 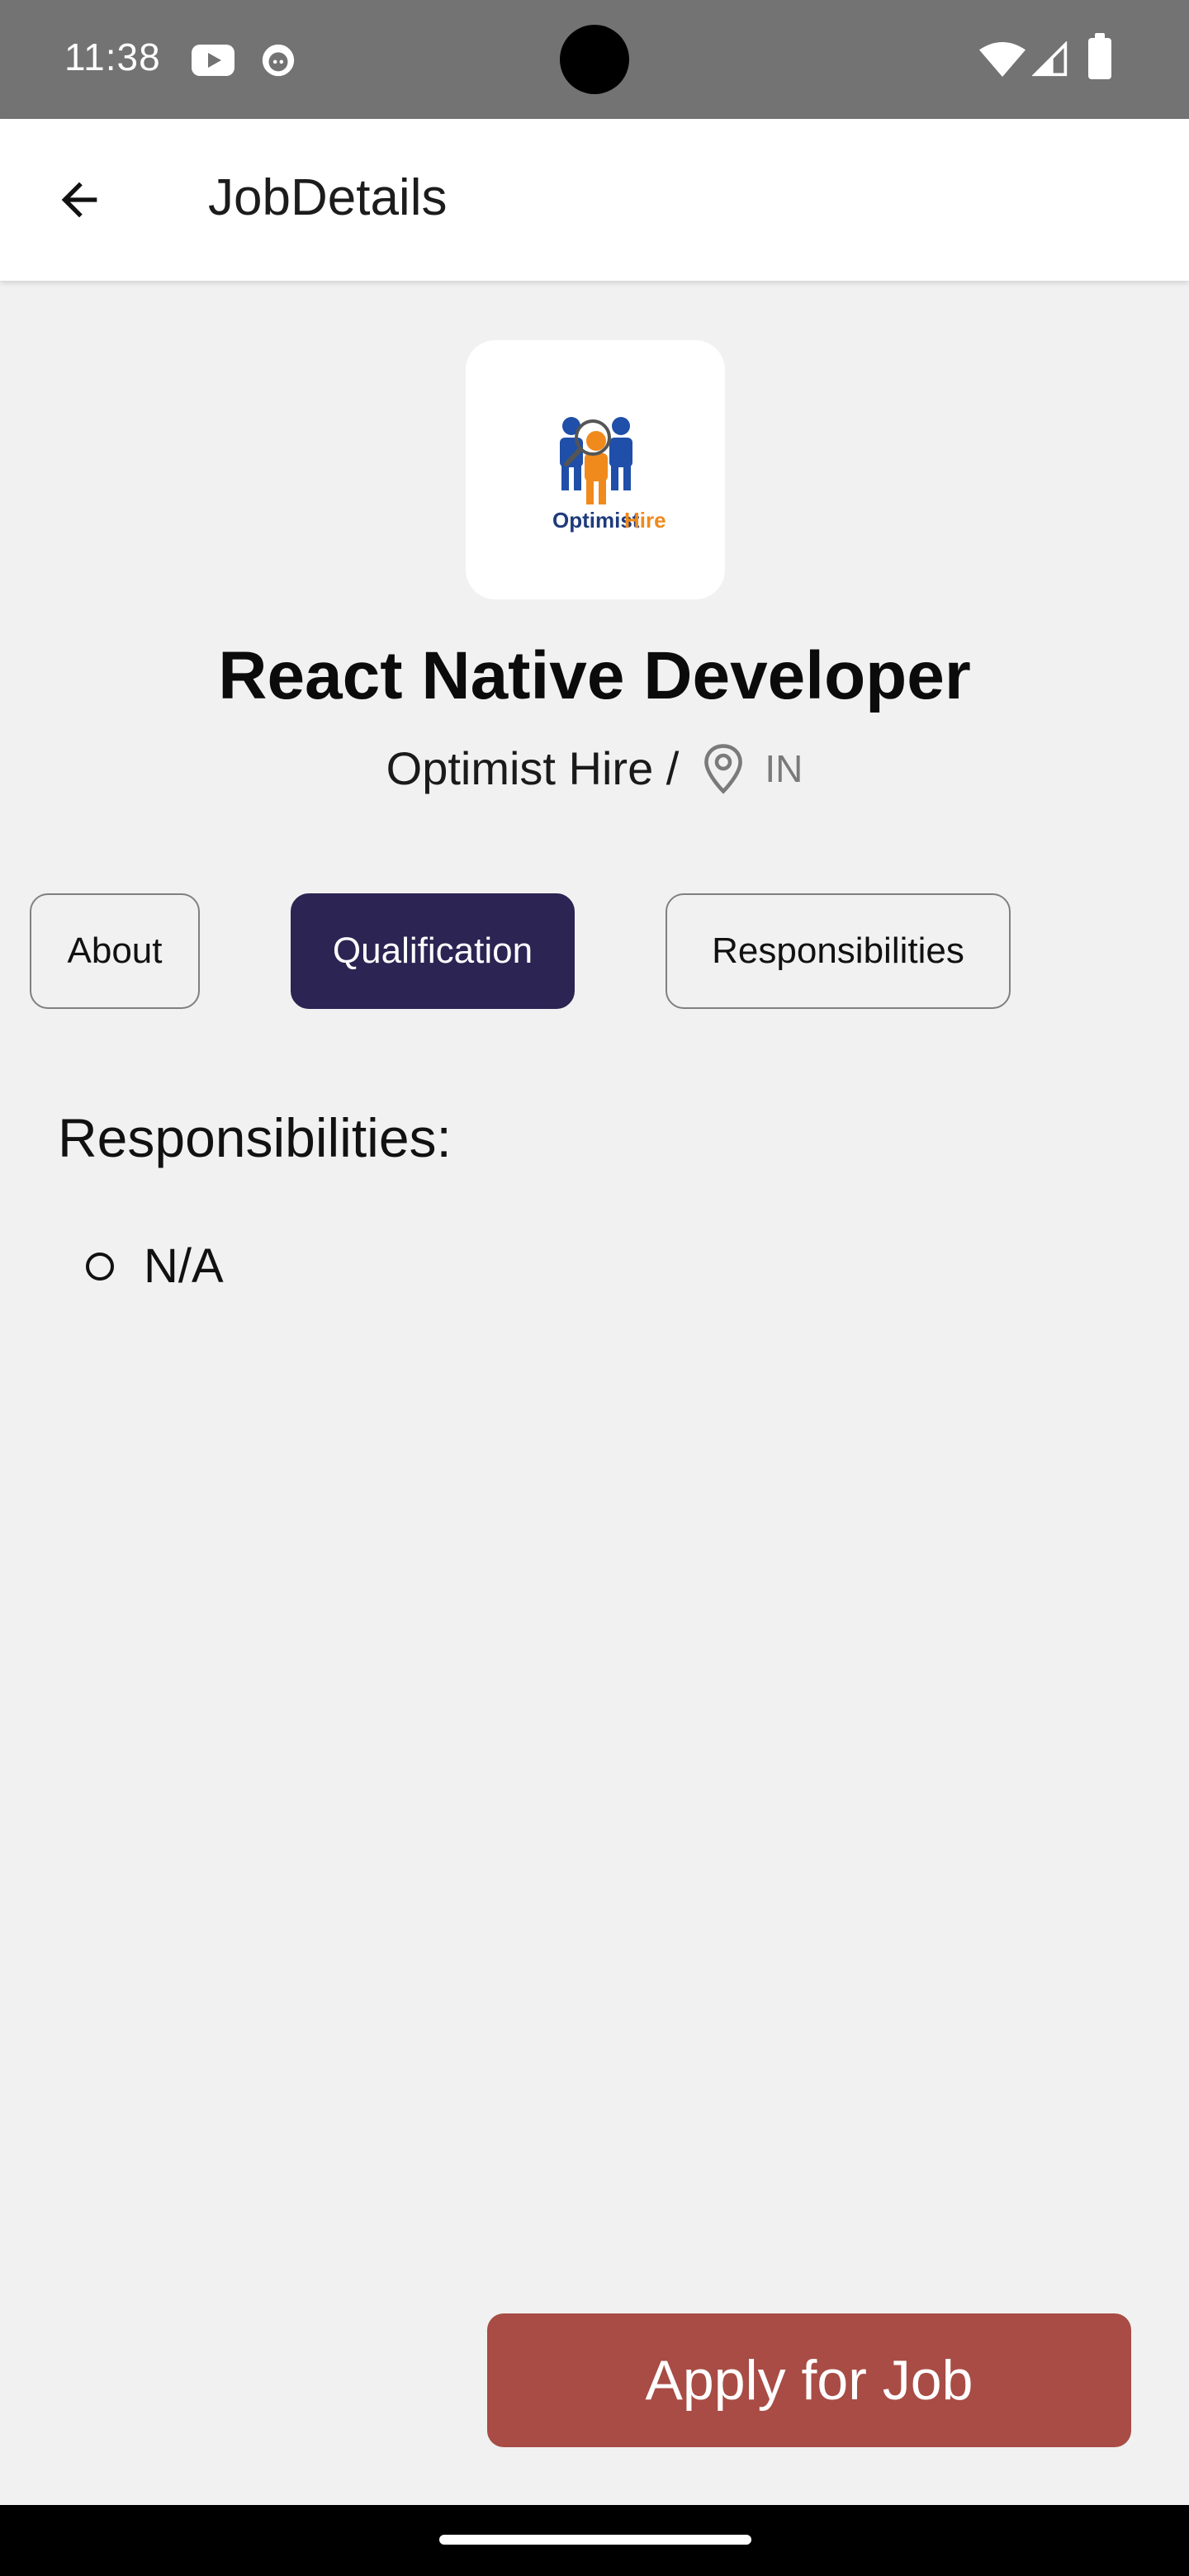 I want to click on face-icon, so click(x=278, y=60).